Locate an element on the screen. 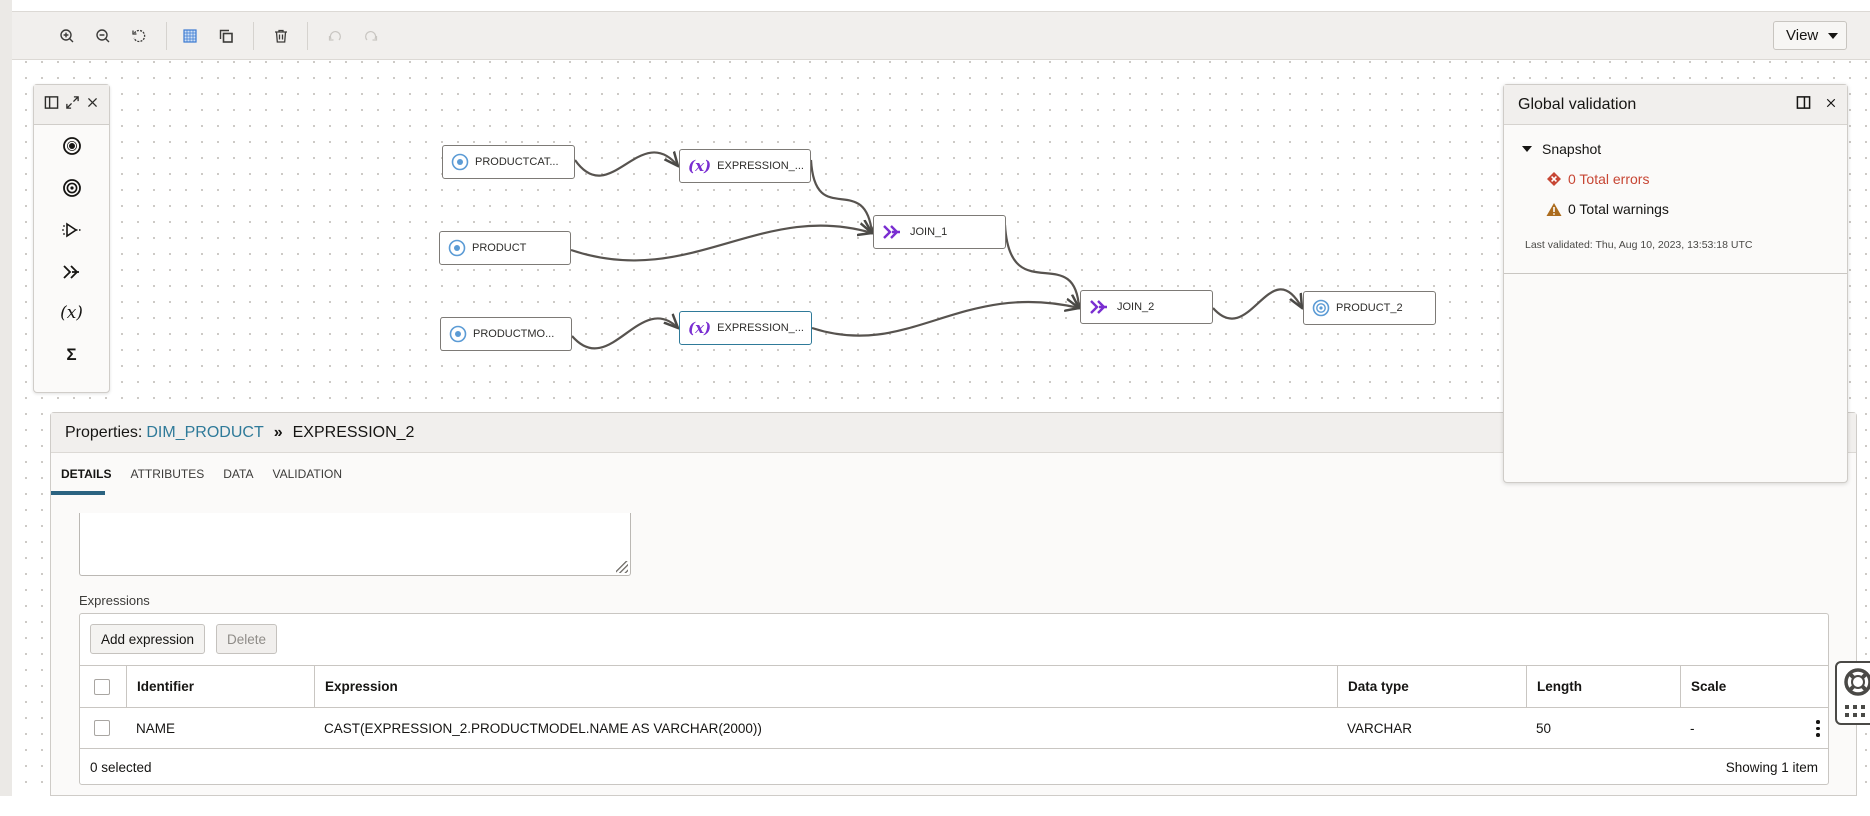 The width and height of the screenshot is (1870, 816). cell-length: 50 is located at coordinates (1544, 728).